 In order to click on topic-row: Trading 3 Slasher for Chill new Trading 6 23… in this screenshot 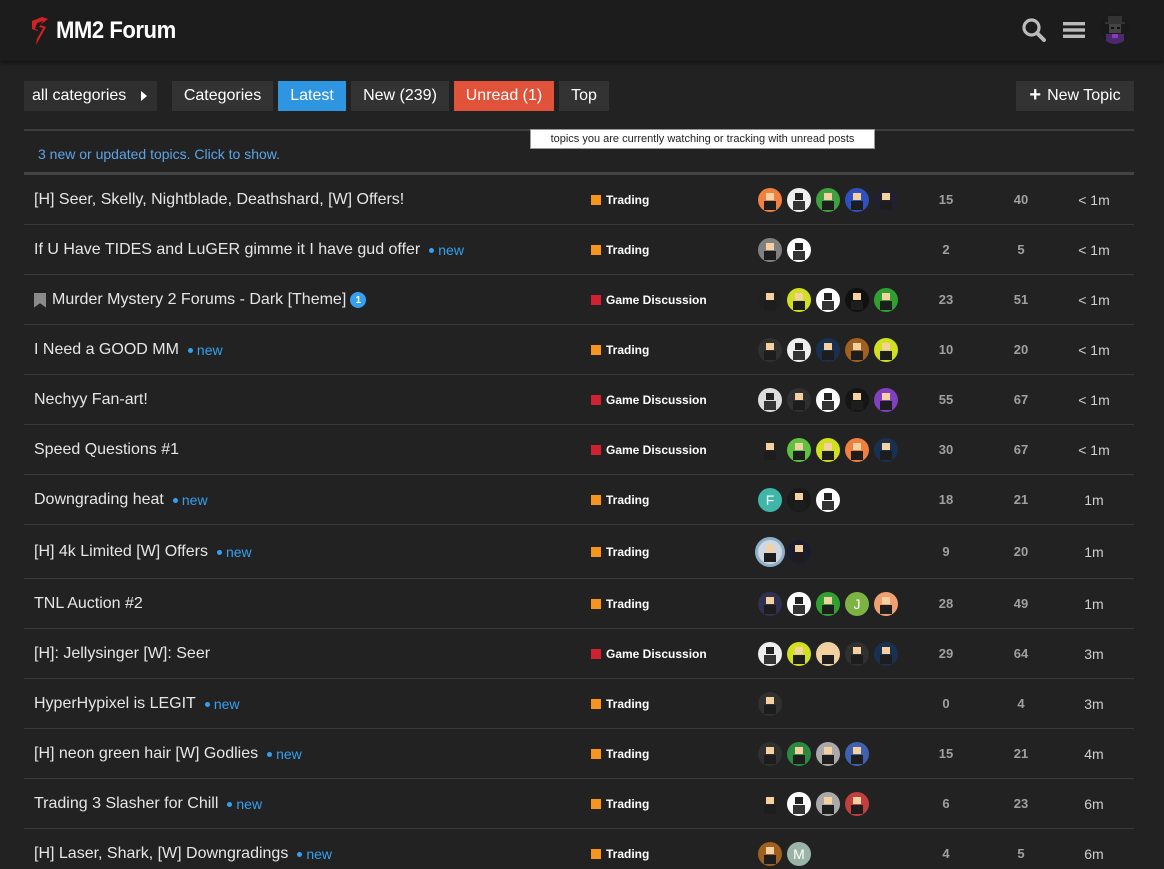, I will do `click(579, 804)`.